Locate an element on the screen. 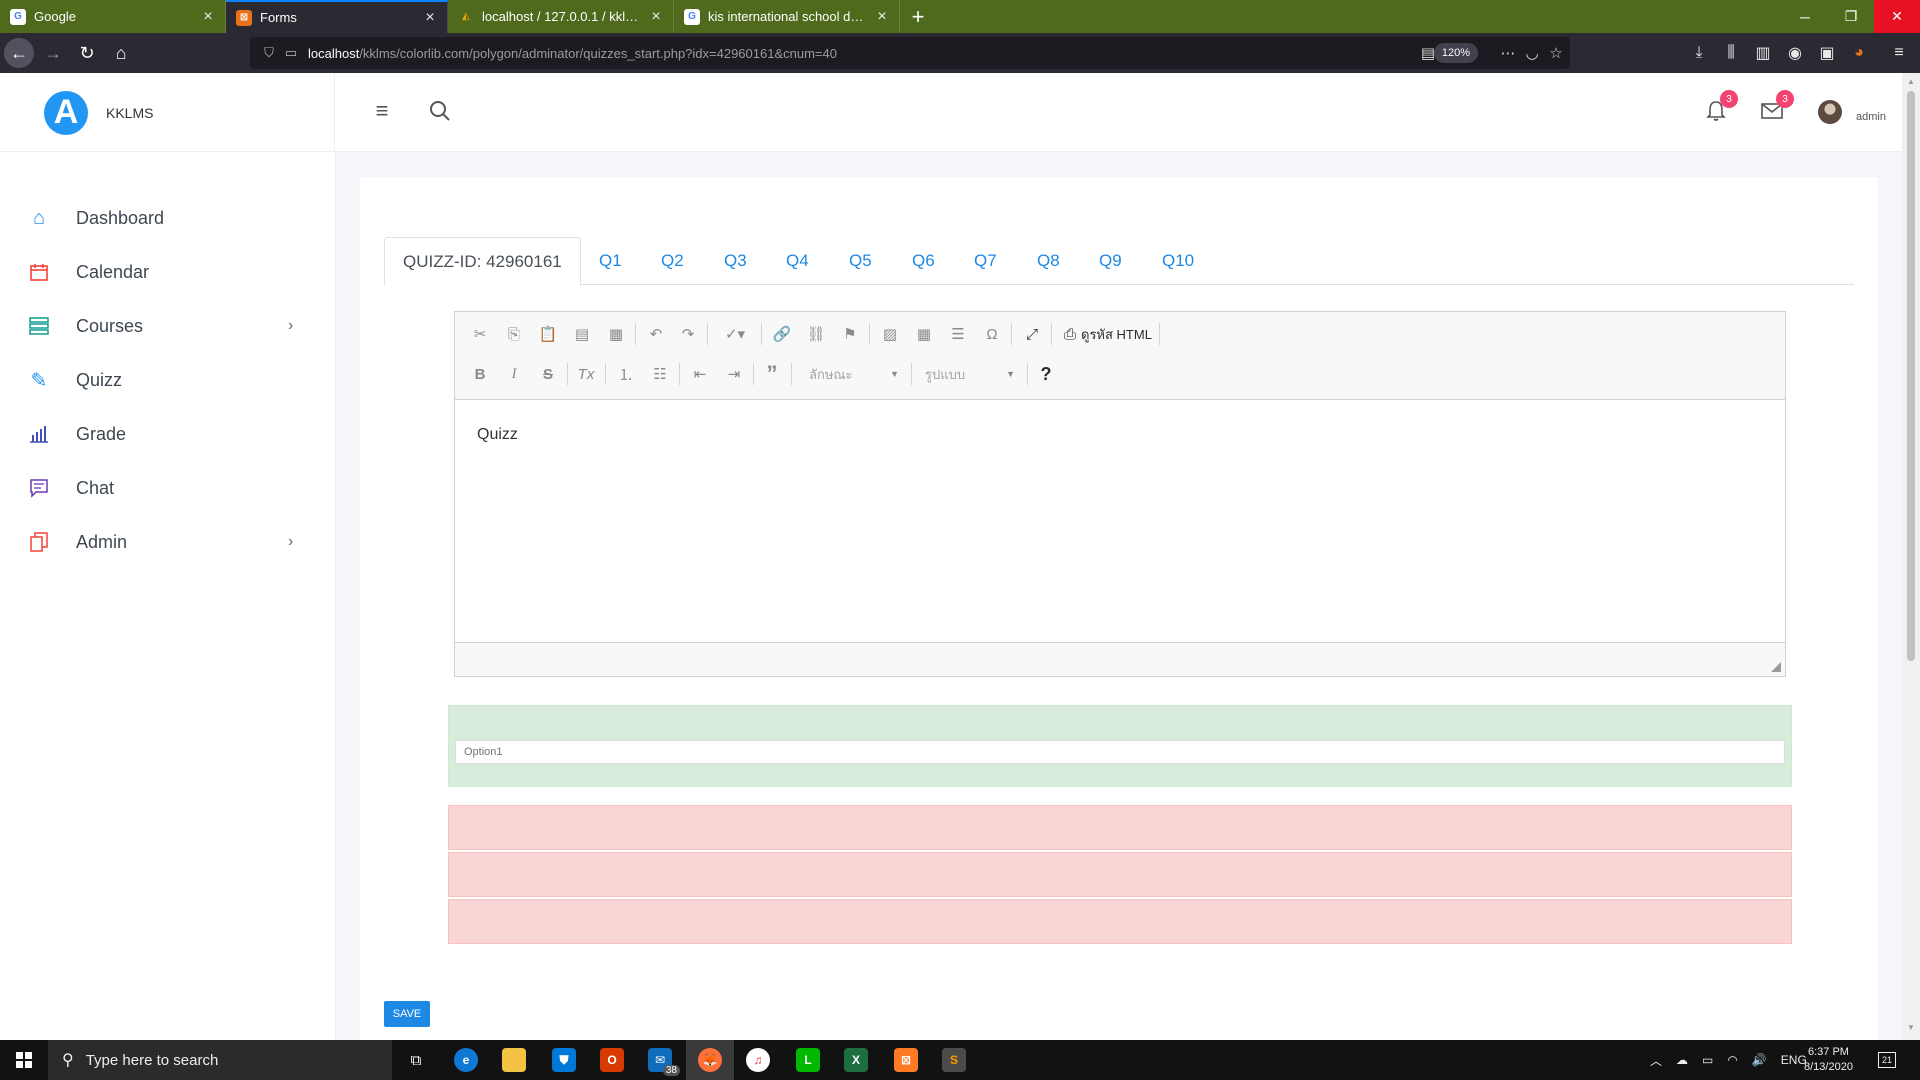 The height and width of the screenshot is (1080, 1920). reload-icon: ↻ is located at coordinates (87, 53).